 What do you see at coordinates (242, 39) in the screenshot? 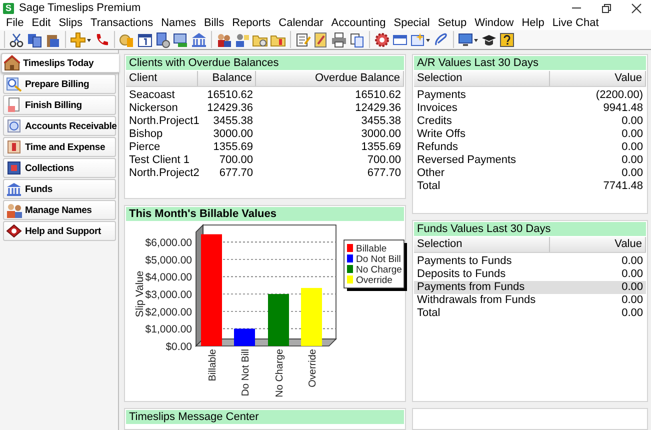
I see `person-icon` at bounding box center [242, 39].